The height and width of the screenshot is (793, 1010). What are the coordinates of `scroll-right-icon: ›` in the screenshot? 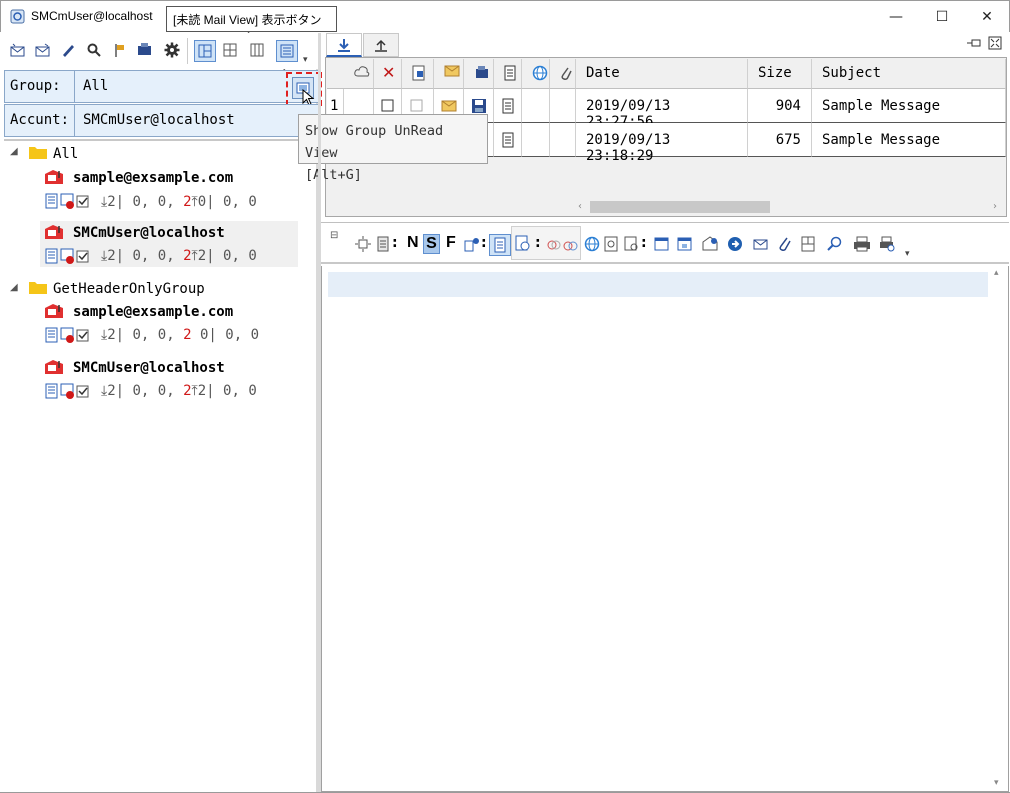 It's located at (995, 206).